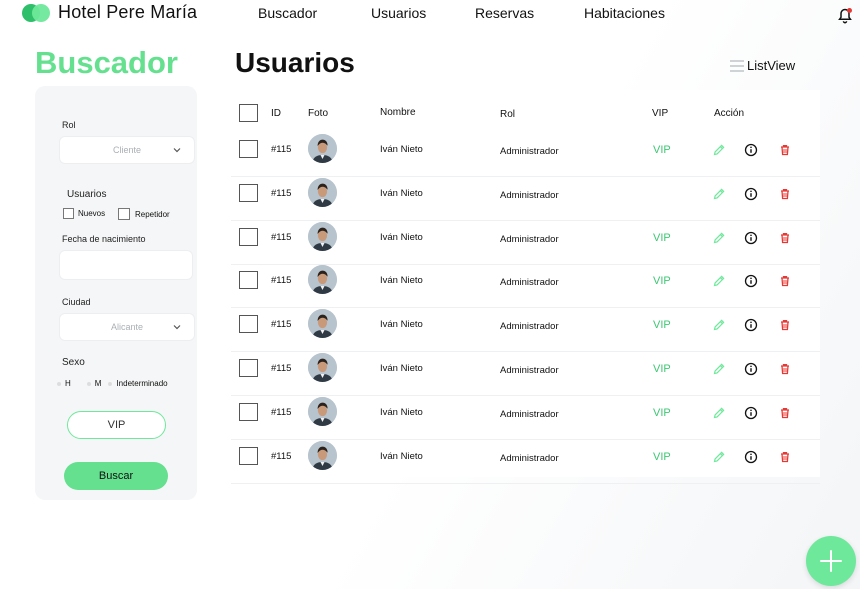  What do you see at coordinates (69, 125) in the screenshot?
I see `rol-label: Rol` at bounding box center [69, 125].